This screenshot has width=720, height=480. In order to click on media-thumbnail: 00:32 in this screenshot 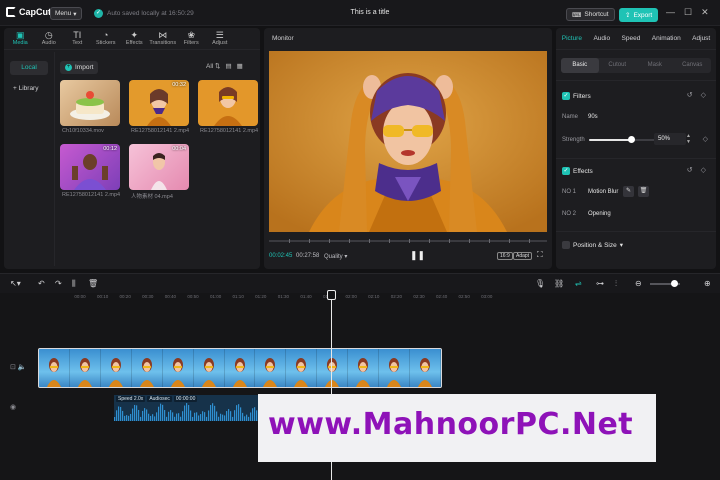, I will do `click(159, 103)`.